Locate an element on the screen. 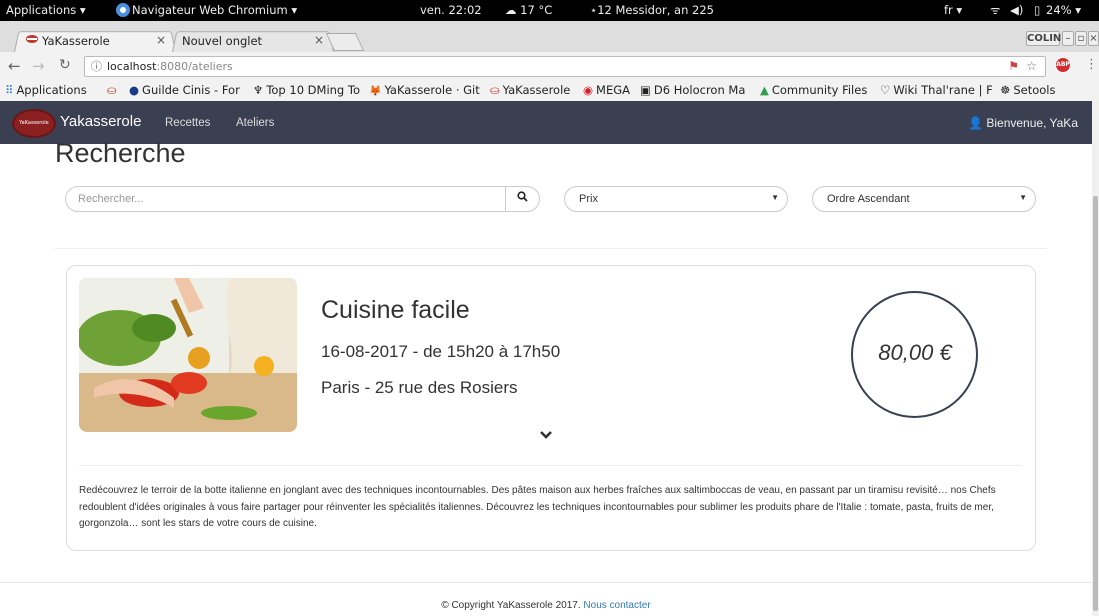  setools-icon: ☸ is located at coordinates (1005, 90).